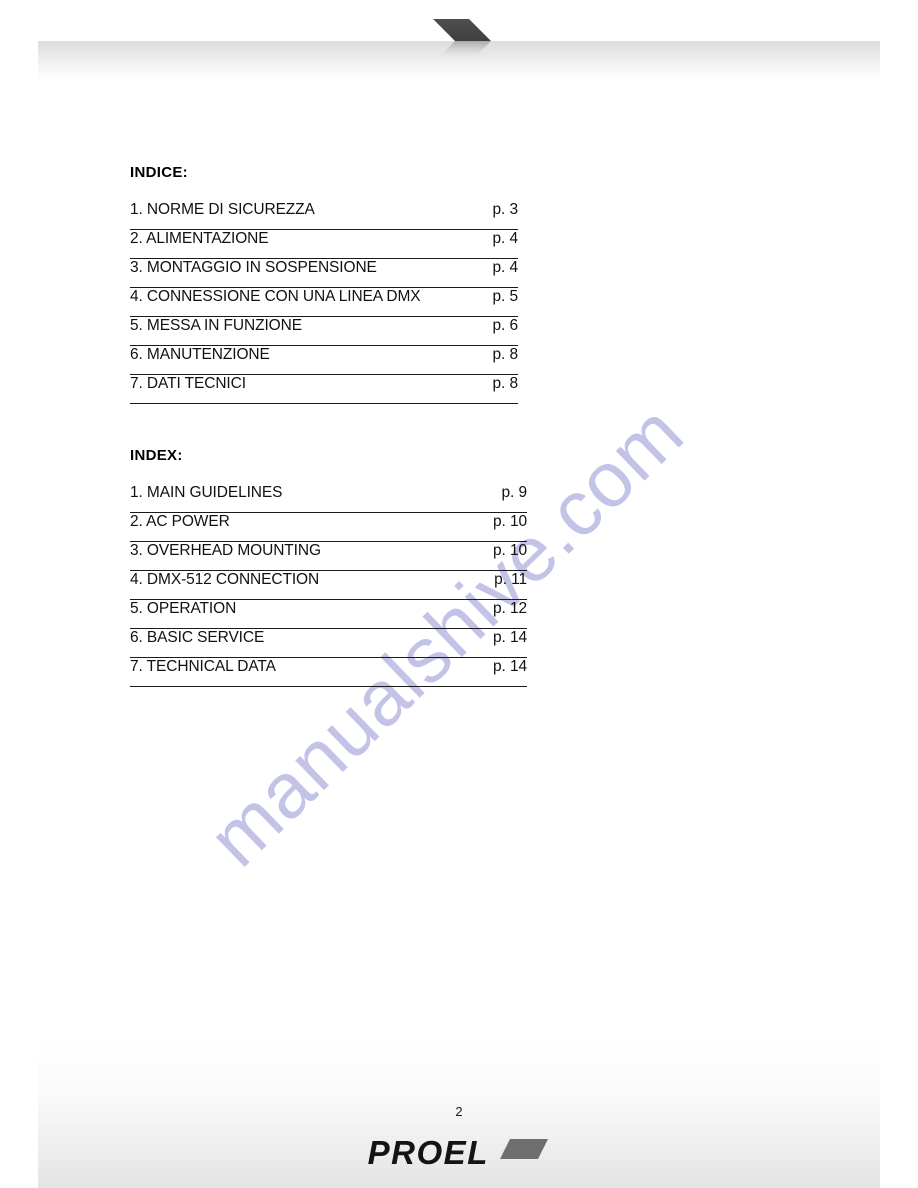 Image resolution: width=918 pixels, height=1188 pixels. What do you see at coordinates (183, 608) in the screenshot?
I see `index-entry-title: 5. OPERATION` at bounding box center [183, 608].